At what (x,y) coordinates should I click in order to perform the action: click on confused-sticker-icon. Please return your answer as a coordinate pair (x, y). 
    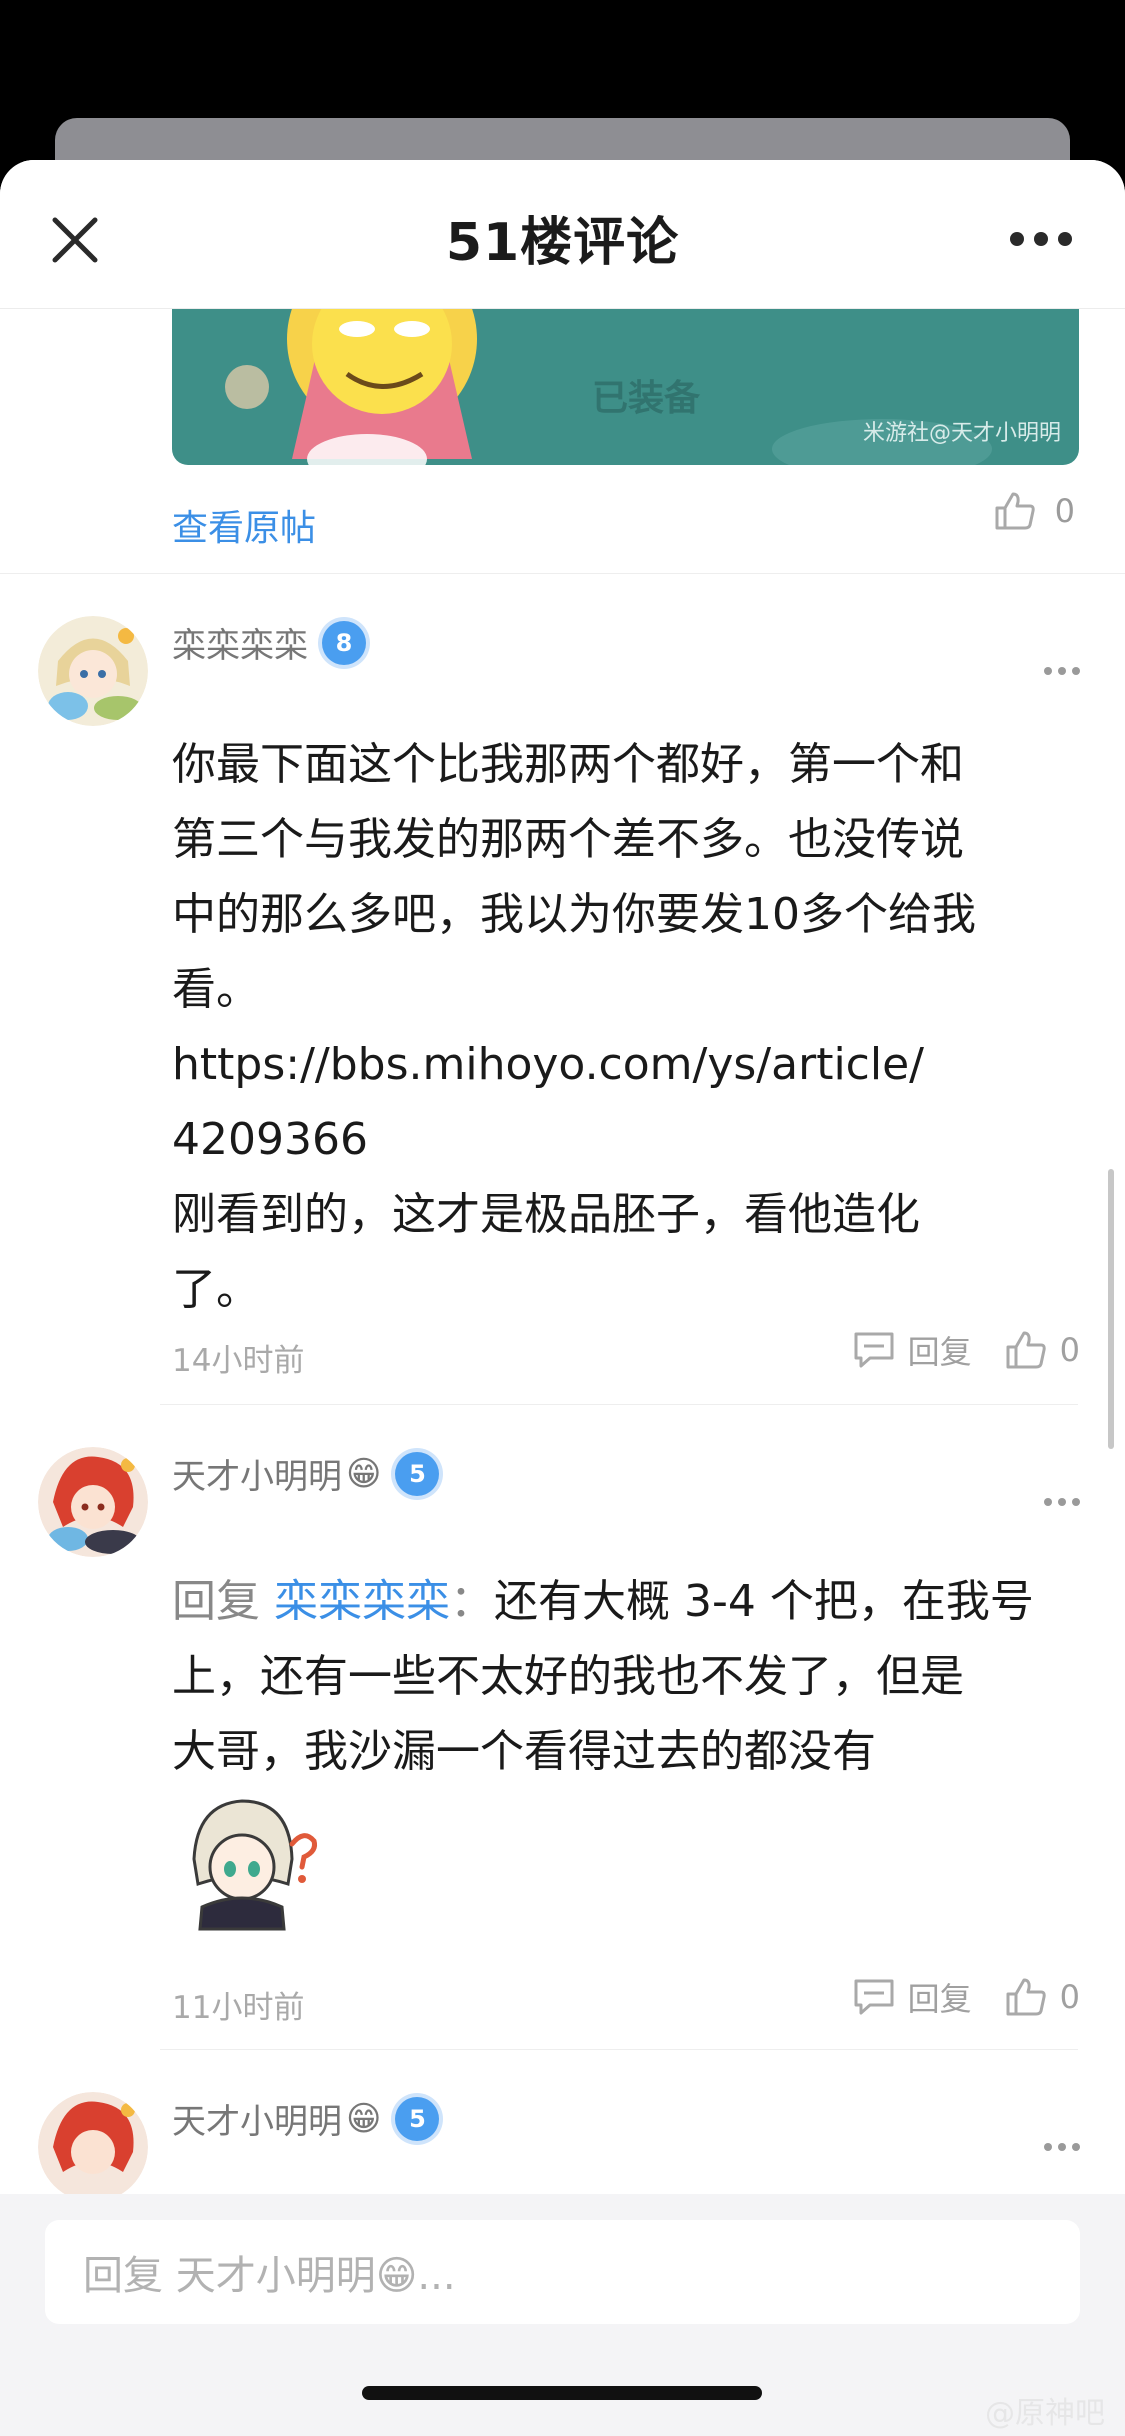
    Looking at the image, I should click on (254, 1865).